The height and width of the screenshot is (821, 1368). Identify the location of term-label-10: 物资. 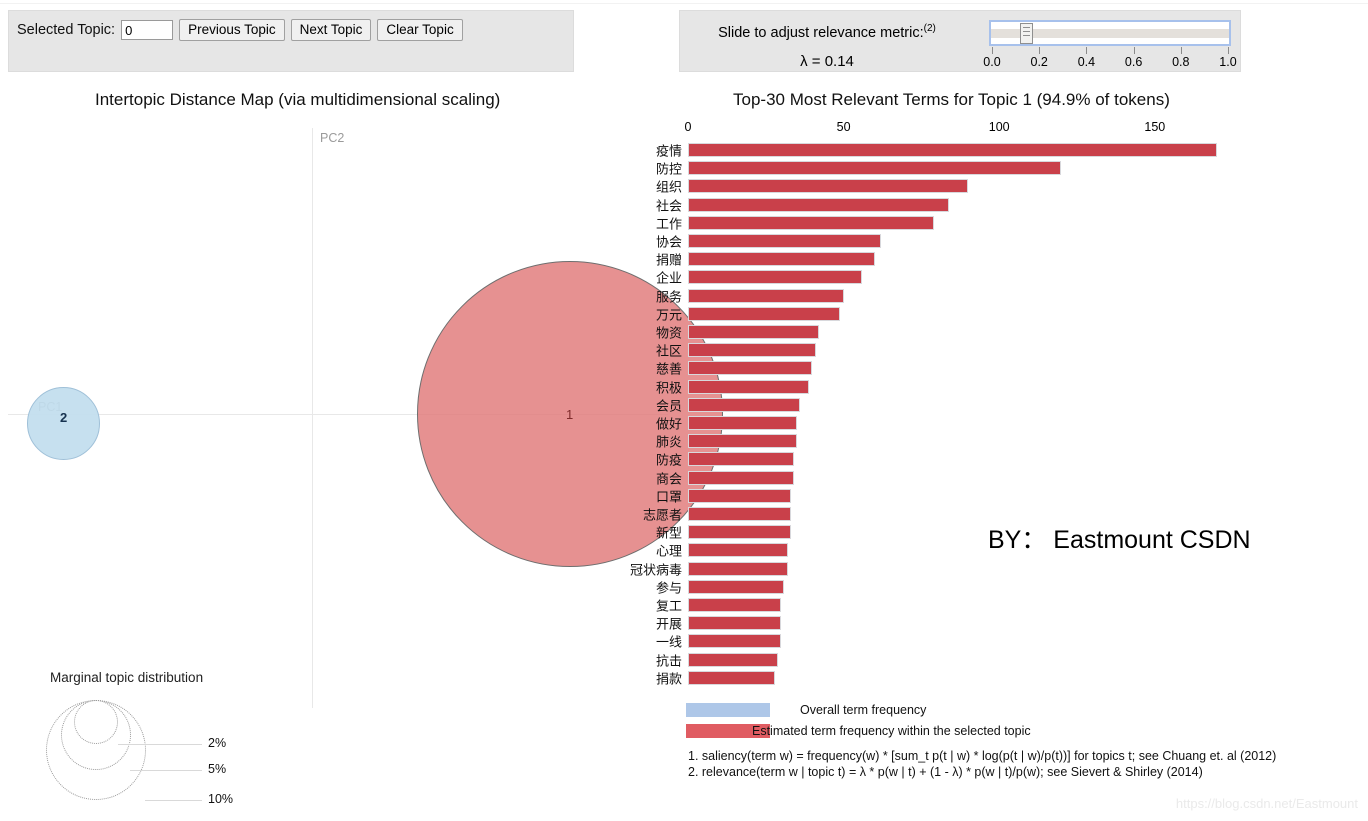
(626, 332).